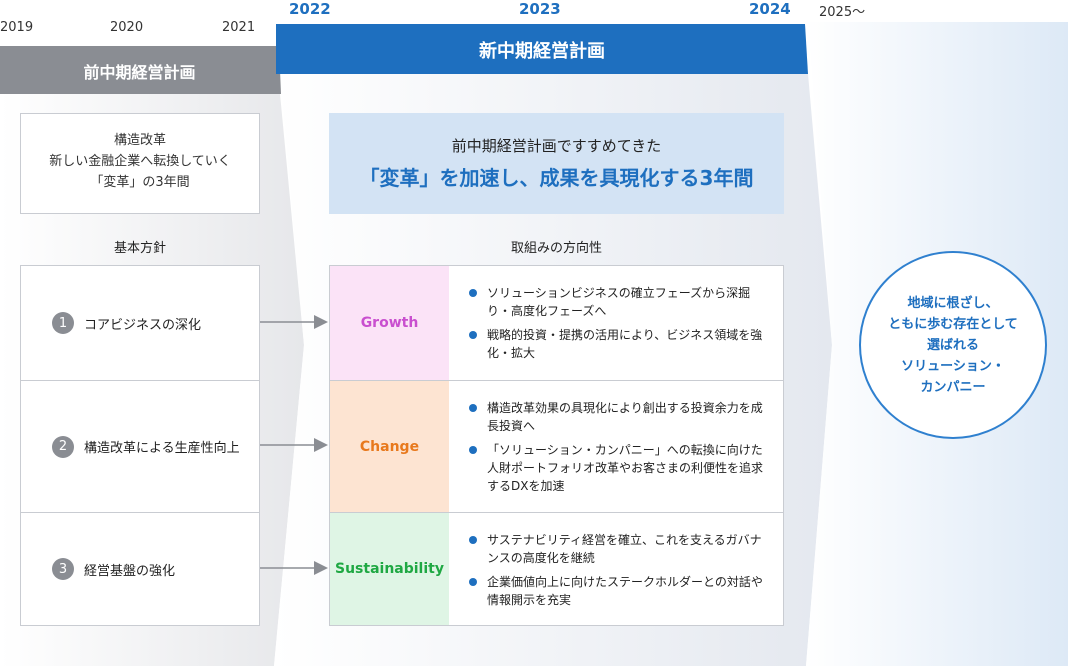 The image size is (1068, 666). What do you see at coordinates (540, 9) in the screenshot?
I see `year-2023: 2023` at bounding box center [540, 9].